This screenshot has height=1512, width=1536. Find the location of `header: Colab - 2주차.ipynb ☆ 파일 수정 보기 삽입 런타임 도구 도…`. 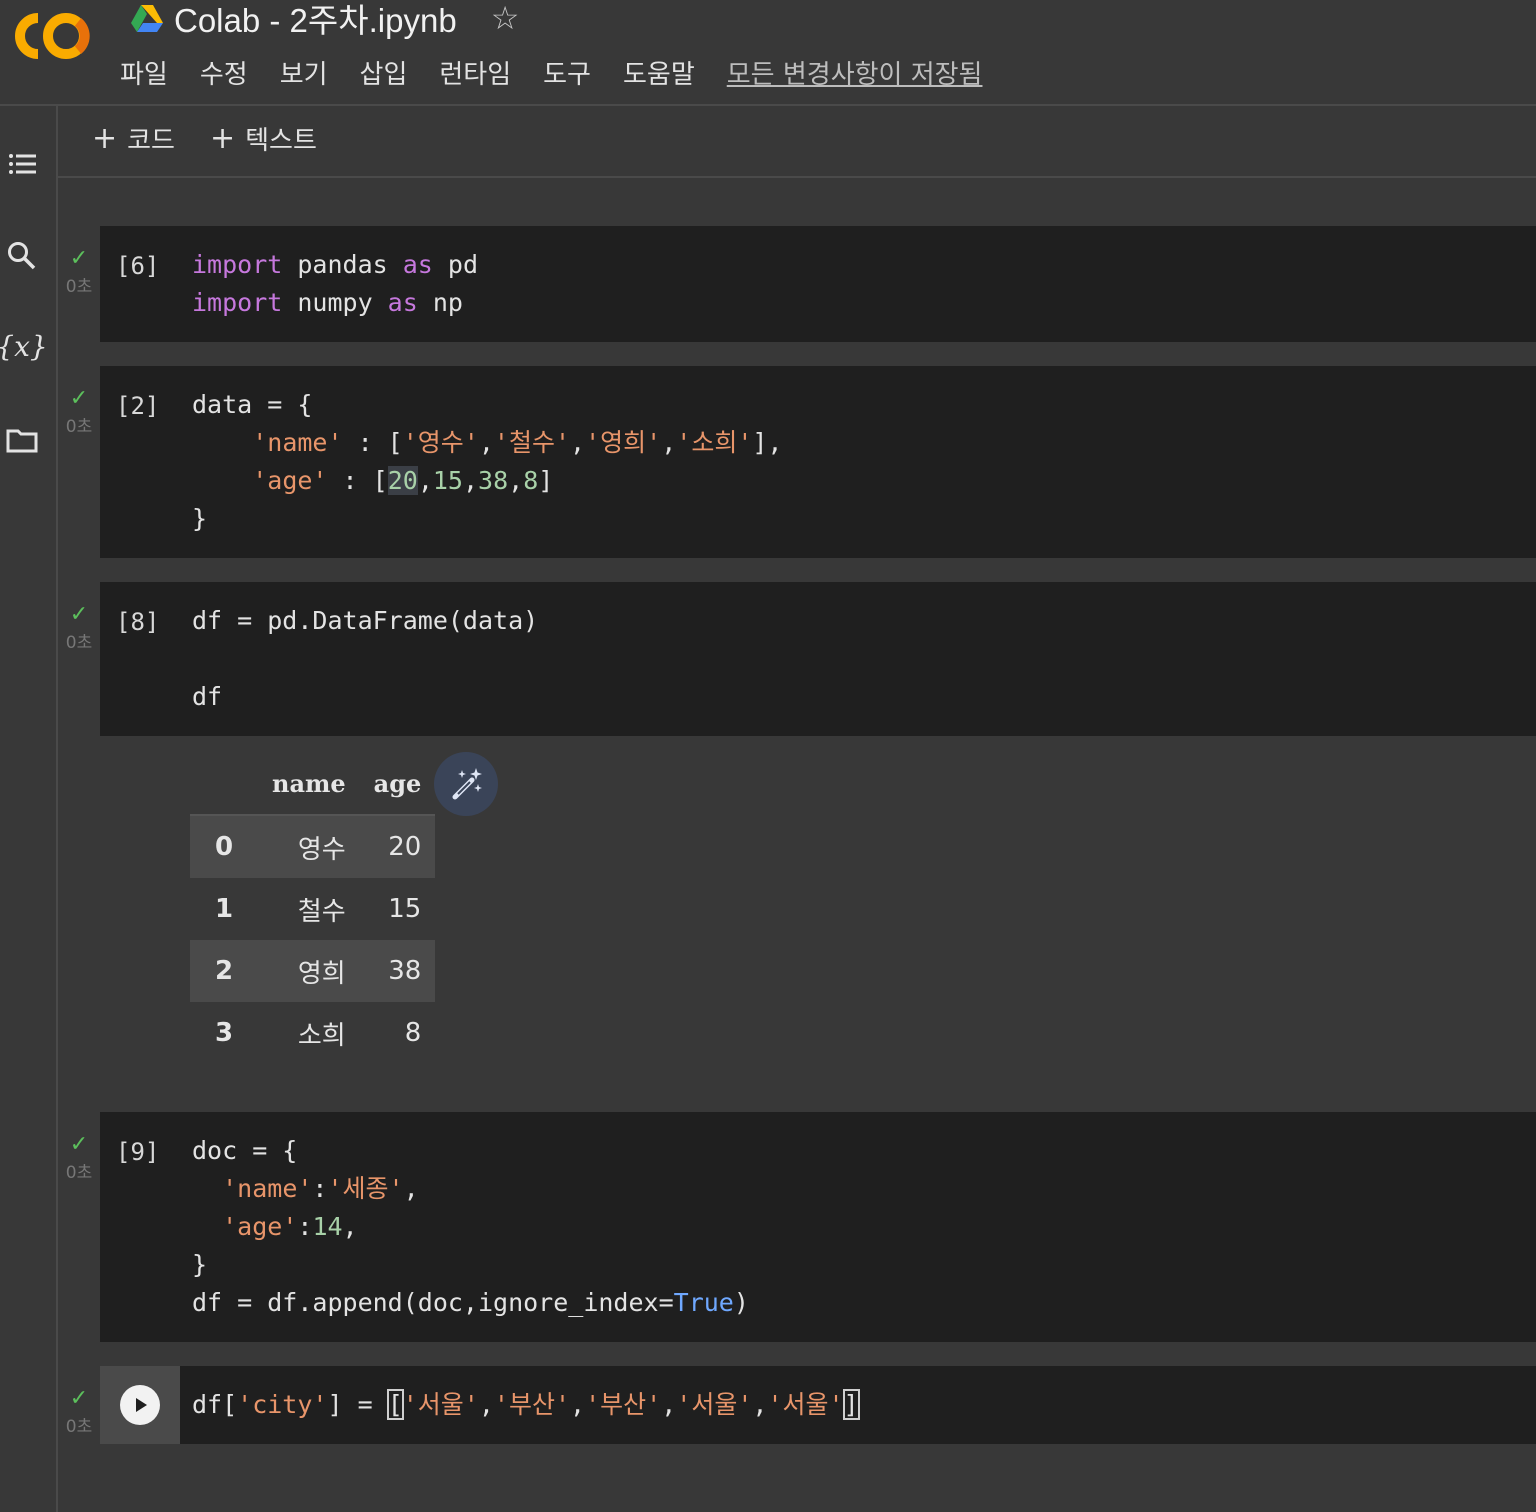

header: Colab - 2주차.ipynb ☆ 파일 수정 보기 삽입 런타임 도구 도… is located at coordinates (768, 53).